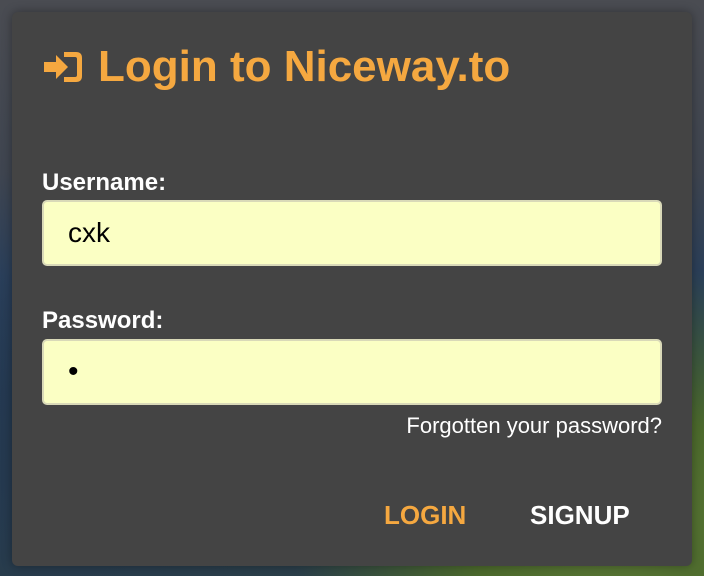 This screenshot has width=704, height=576. I want to click on username-label: Username:, so click(104, 182).